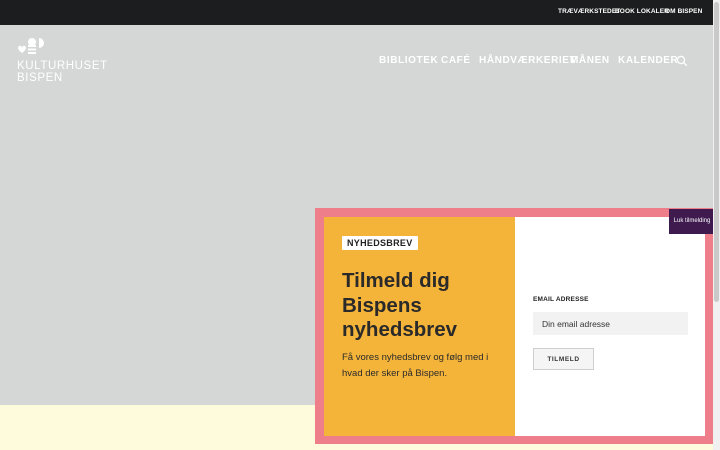 Image resolution: width=720 pixels, height=450 pixels. I want to click on scrollbar-thumb, so click(716, 152).